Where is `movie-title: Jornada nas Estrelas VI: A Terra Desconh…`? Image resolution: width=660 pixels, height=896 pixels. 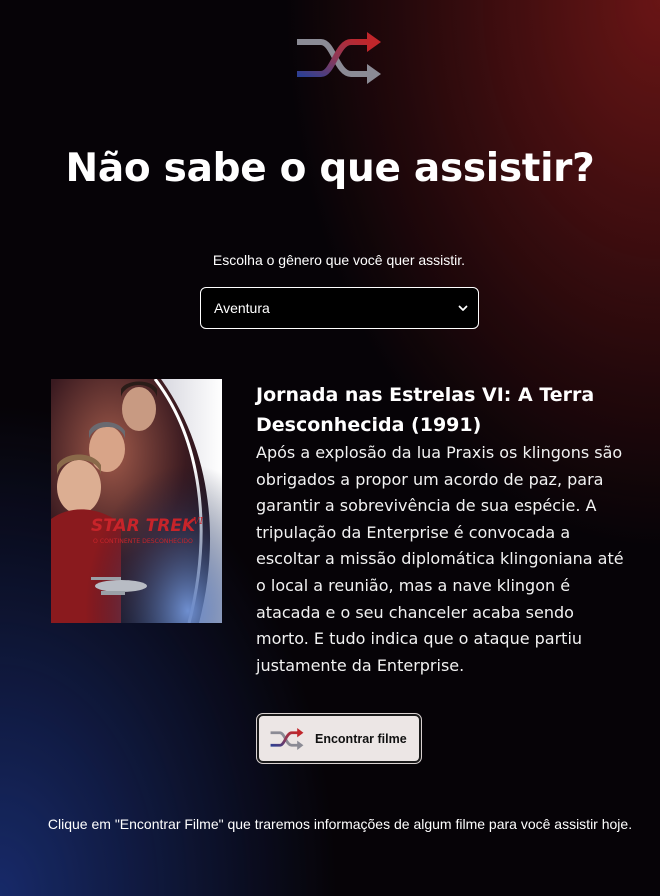 movie-title: Jornada nas Estrelas VI: A Terra Desconh… is located at coordinates (425, 410).